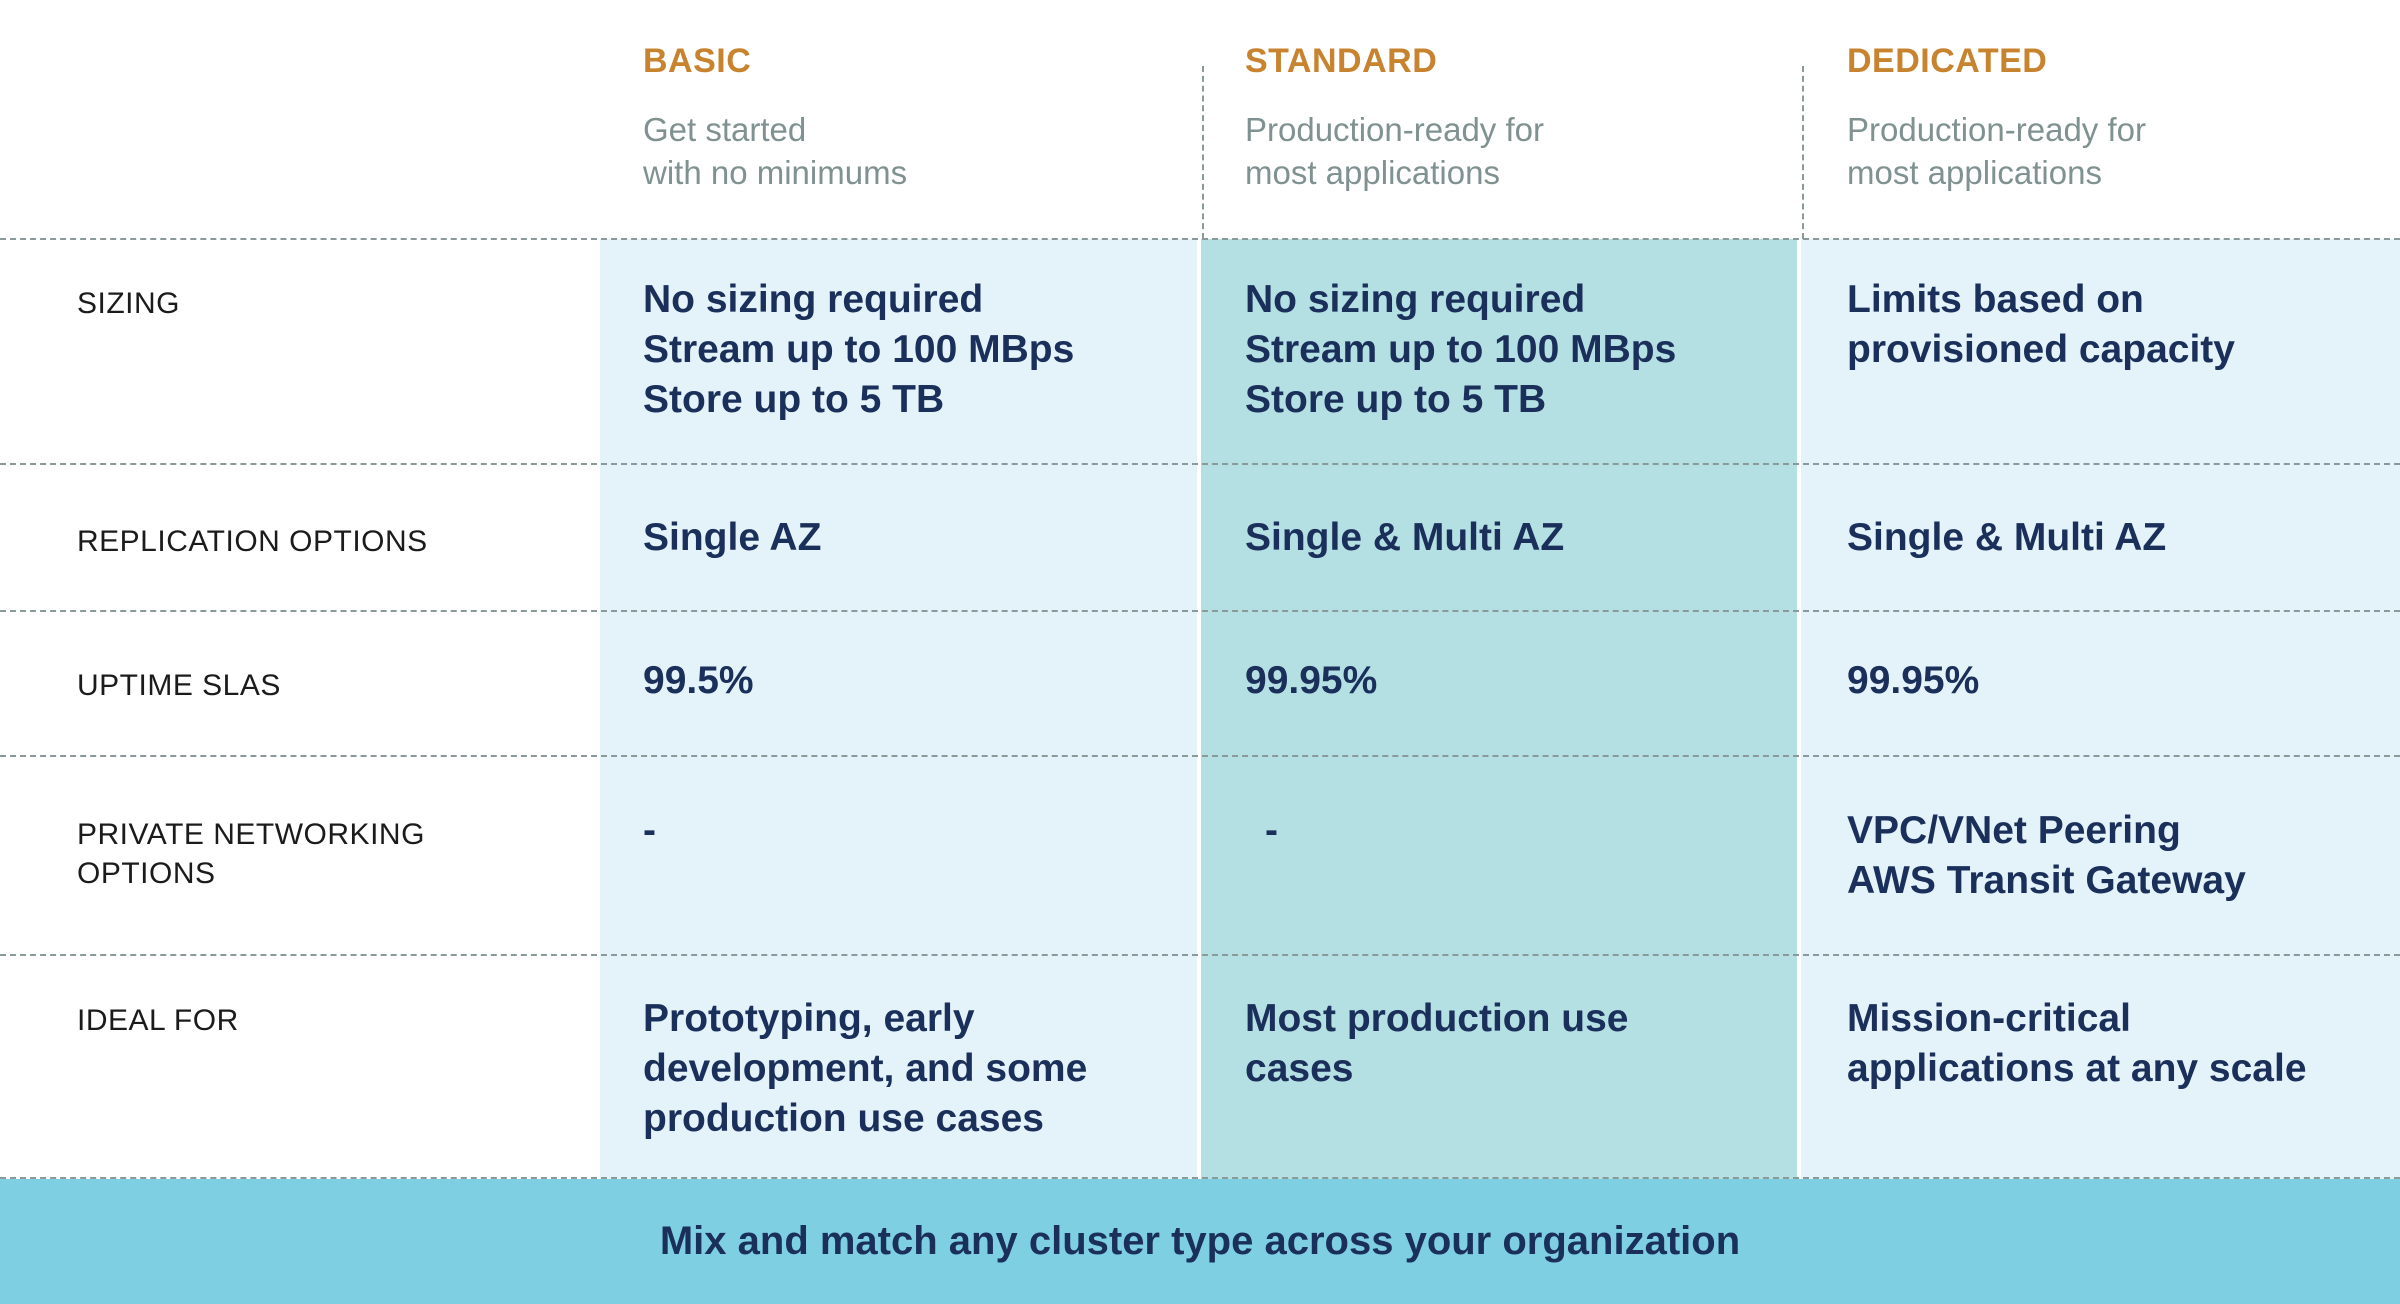 This screenshot has width=2400, height=1304. Describe the element at coordinates (2046, 880) in the screenshot. I see `cell-line: AWS Transit Gateway` at that location.